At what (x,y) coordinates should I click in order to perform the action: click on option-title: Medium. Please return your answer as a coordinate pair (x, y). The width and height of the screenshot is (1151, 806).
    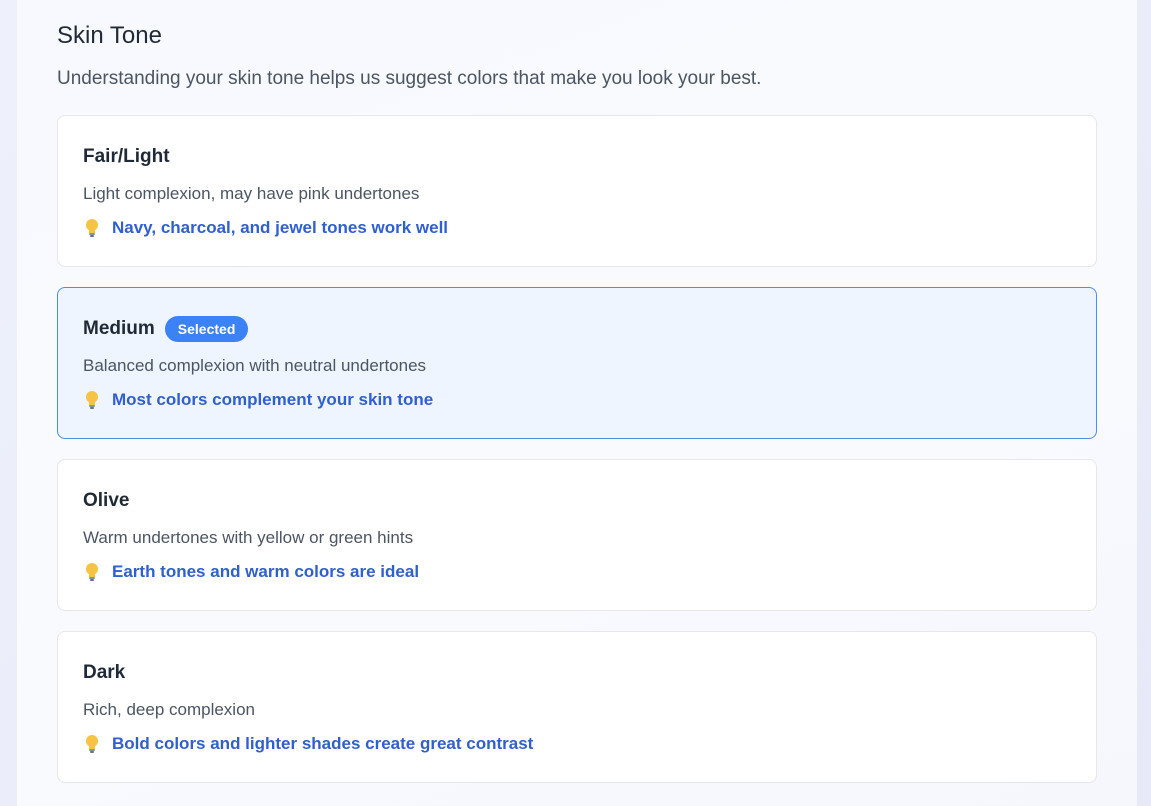
    Looking at the image, I should click on (119, 328).